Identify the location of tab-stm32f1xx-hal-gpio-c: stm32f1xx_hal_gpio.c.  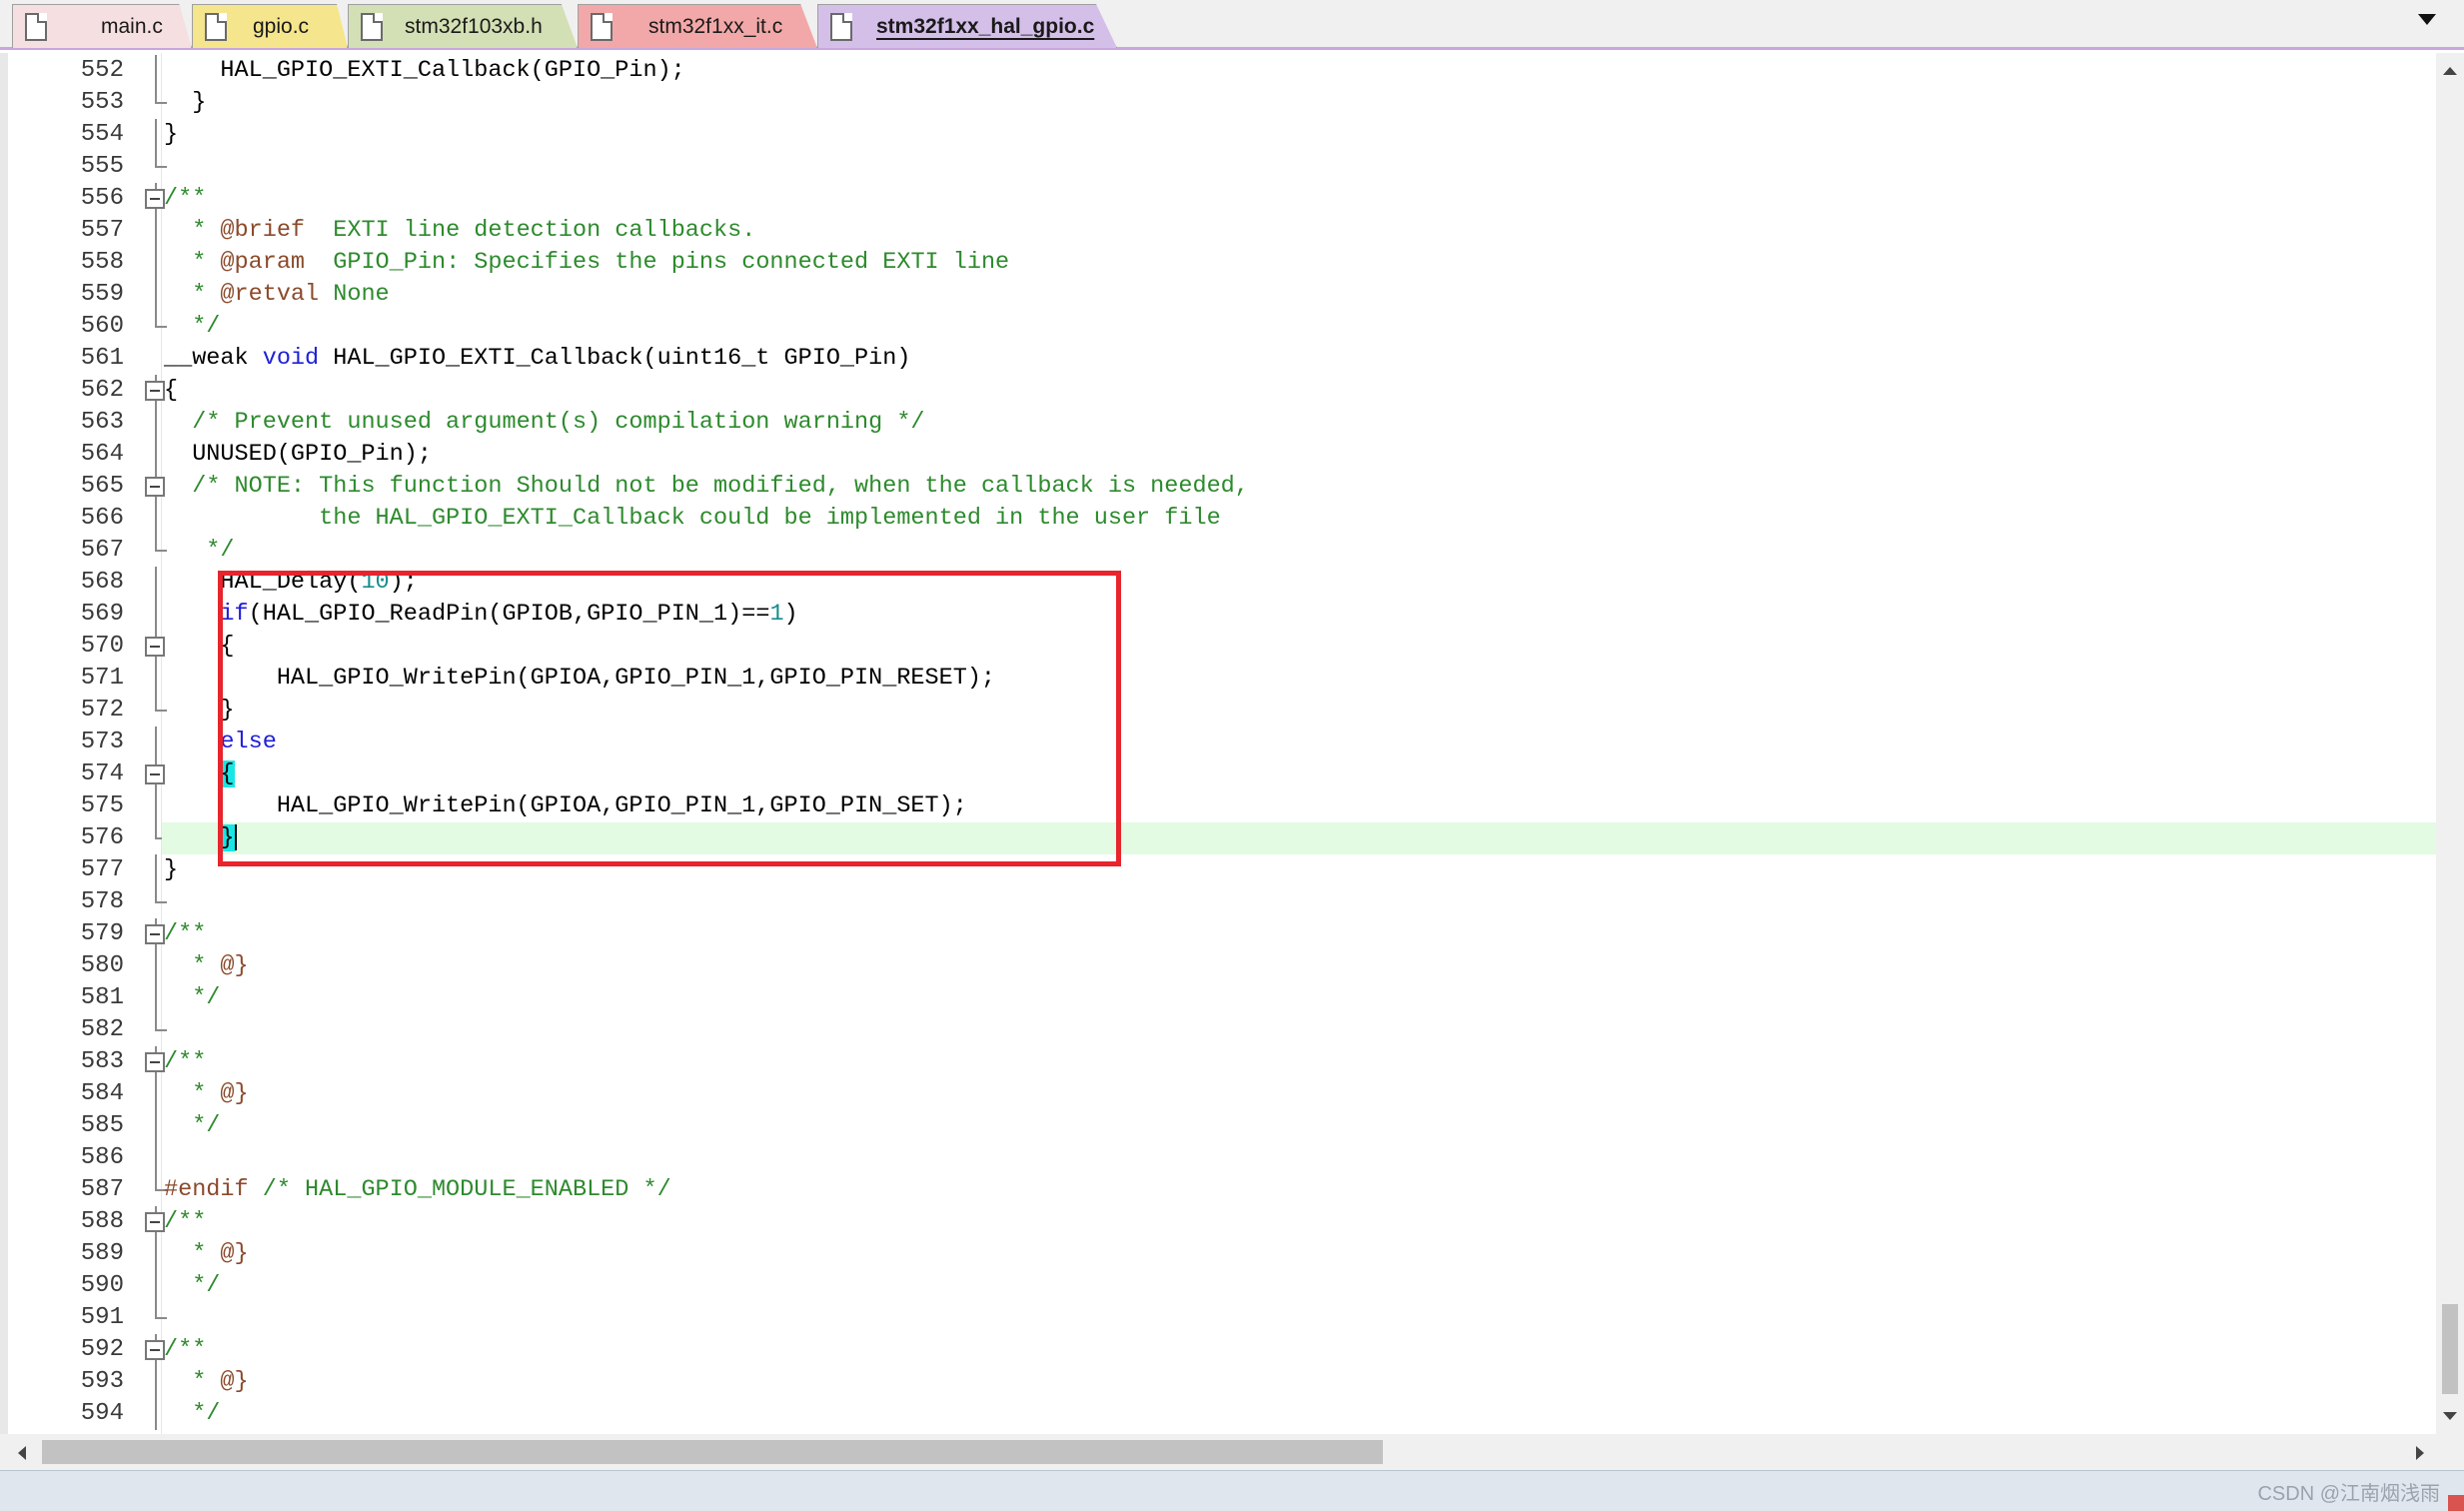
(967, 26).